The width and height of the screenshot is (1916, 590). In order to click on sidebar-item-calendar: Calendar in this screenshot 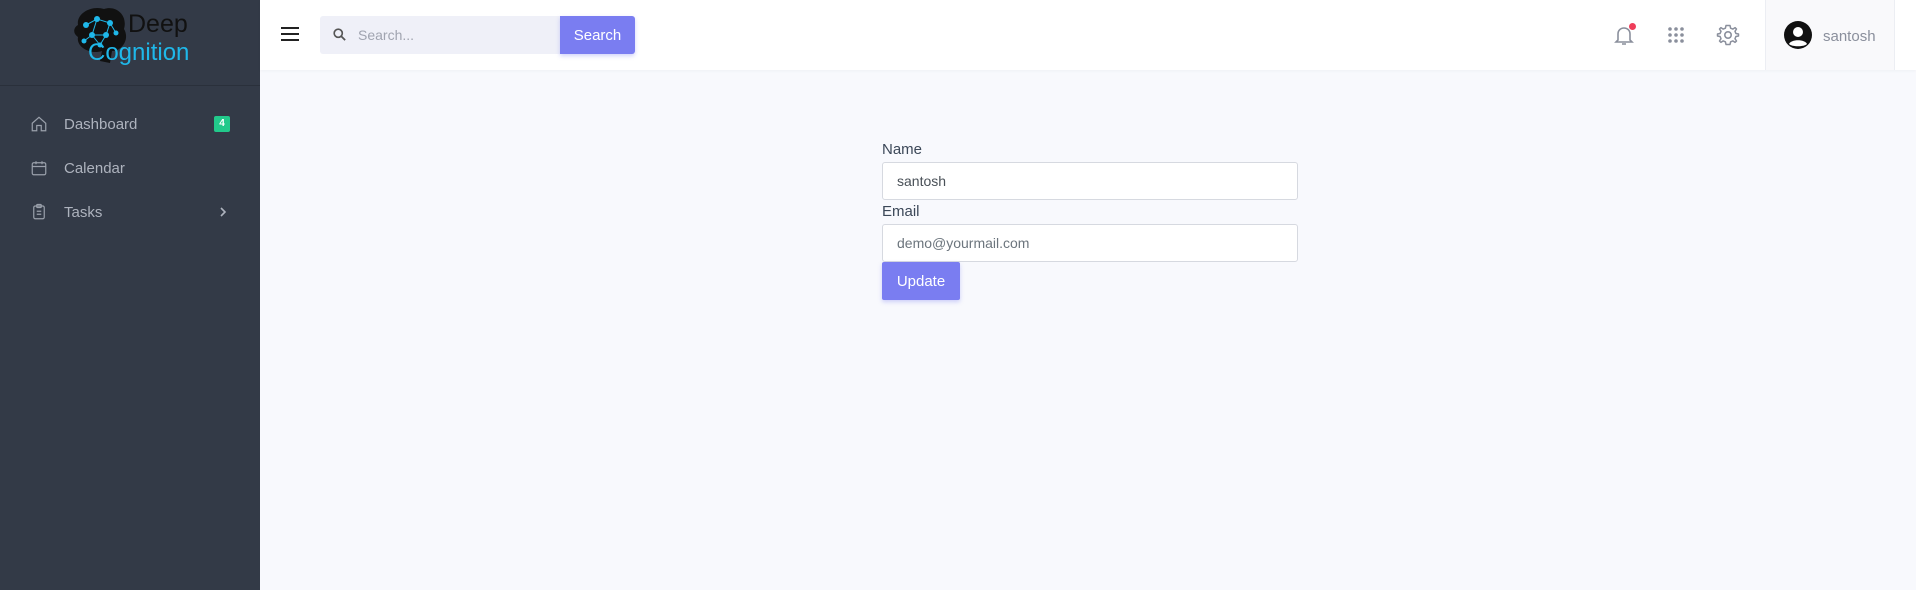, I will do `click(130, 168)`.